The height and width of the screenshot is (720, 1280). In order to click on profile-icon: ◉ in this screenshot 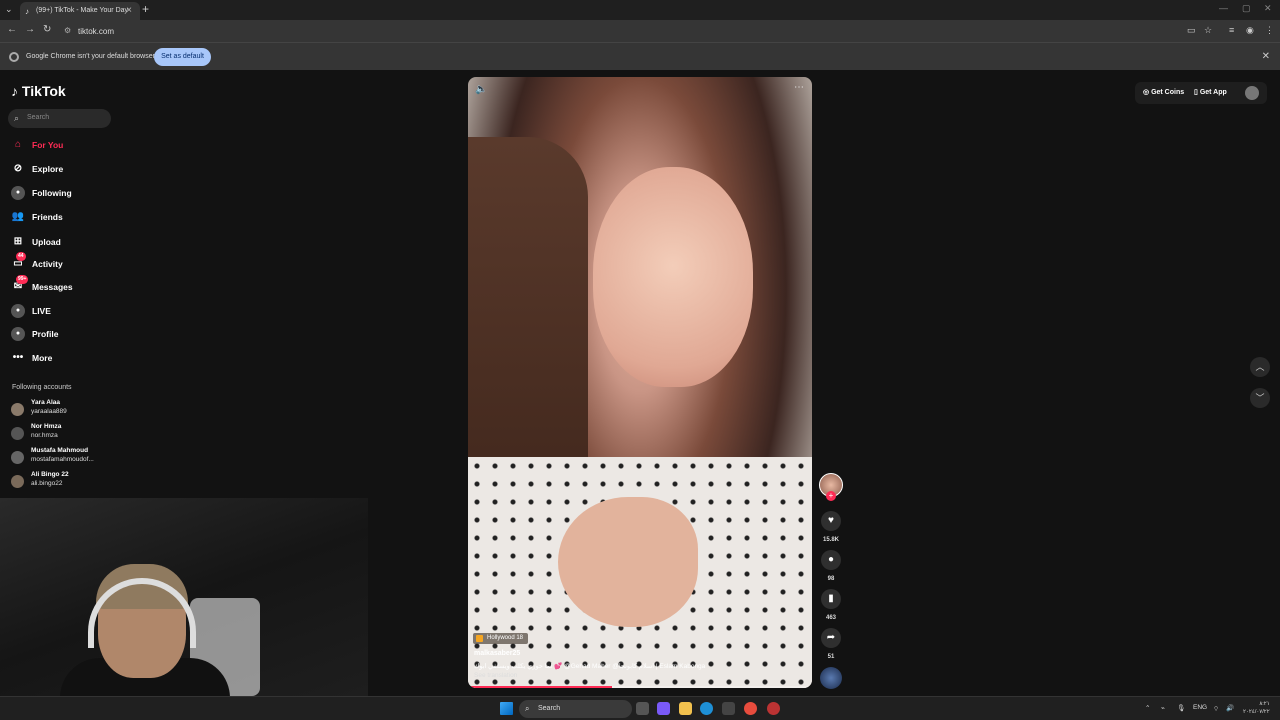, I will do `click(1250, 30)`.